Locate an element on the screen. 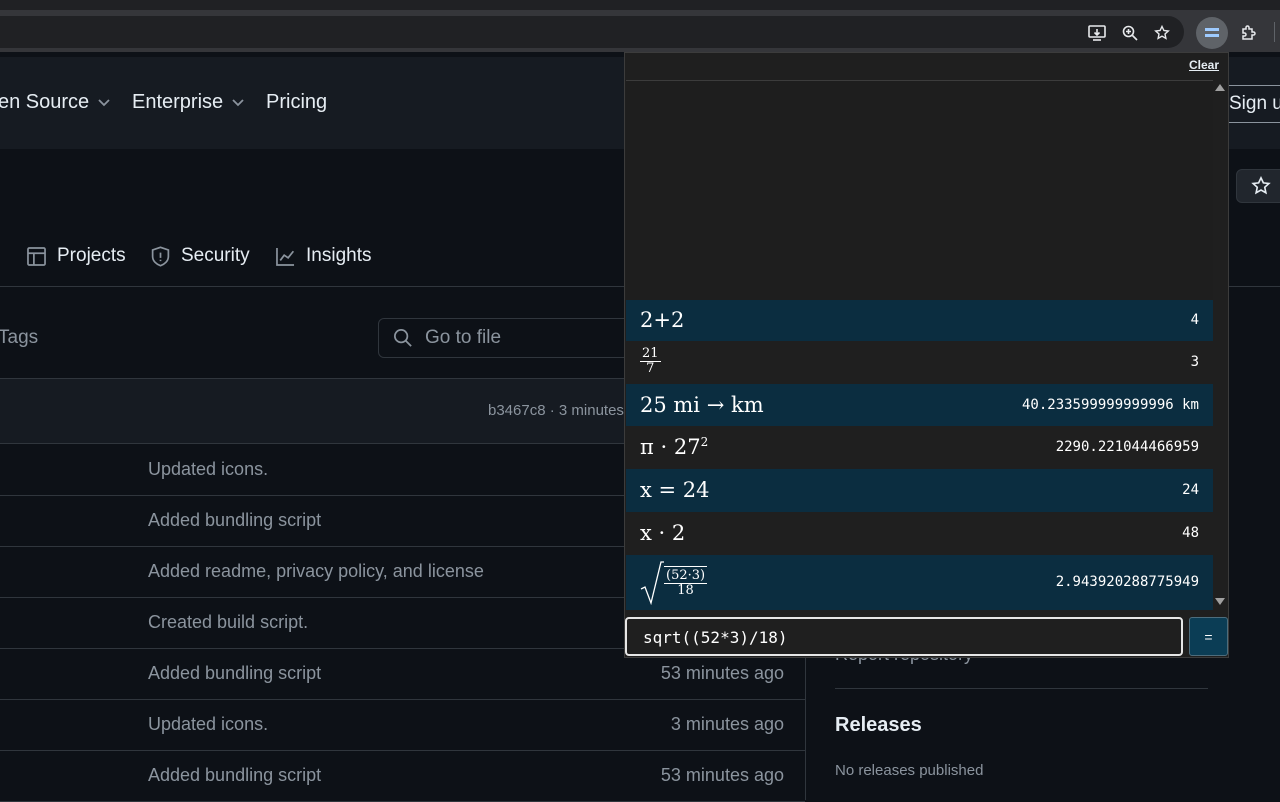  releases-heading: Releases is located at coordinates (878, 725).